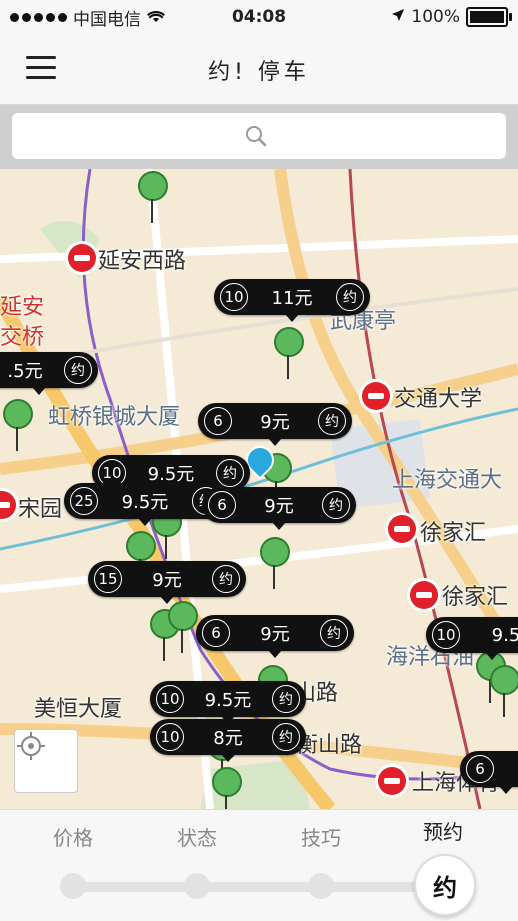 This screenshot has width=518, height=921. What do you see at coordinates (398, 17) in the screenshot?
I see `location-arrow-icon` at bounding box center [398, 17].